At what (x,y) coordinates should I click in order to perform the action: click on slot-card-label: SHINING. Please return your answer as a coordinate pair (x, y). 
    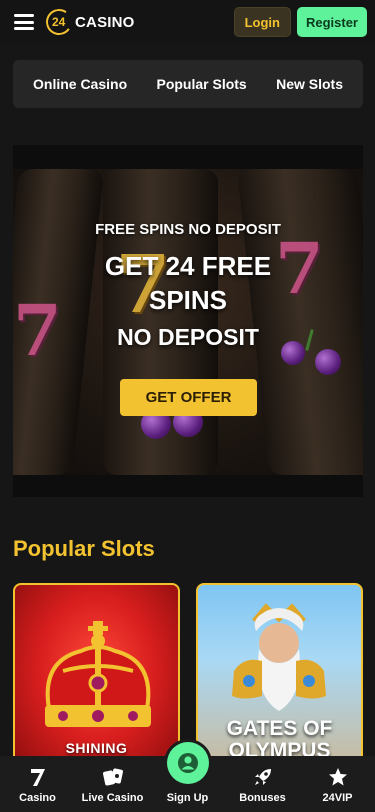
    Looking at the image, I should click on (96, 748).